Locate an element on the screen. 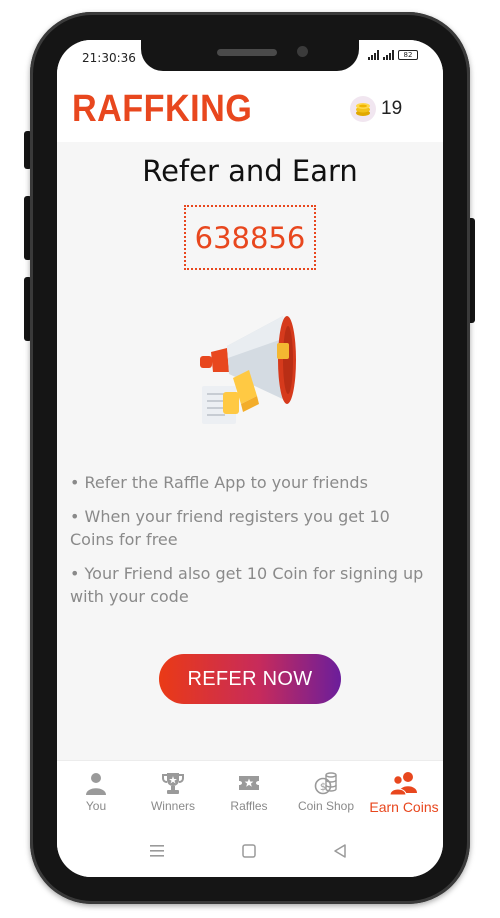 The height and width of the screenshot is (918, 500). nav-label: Earn Coins is located at coordinates (404, 807).